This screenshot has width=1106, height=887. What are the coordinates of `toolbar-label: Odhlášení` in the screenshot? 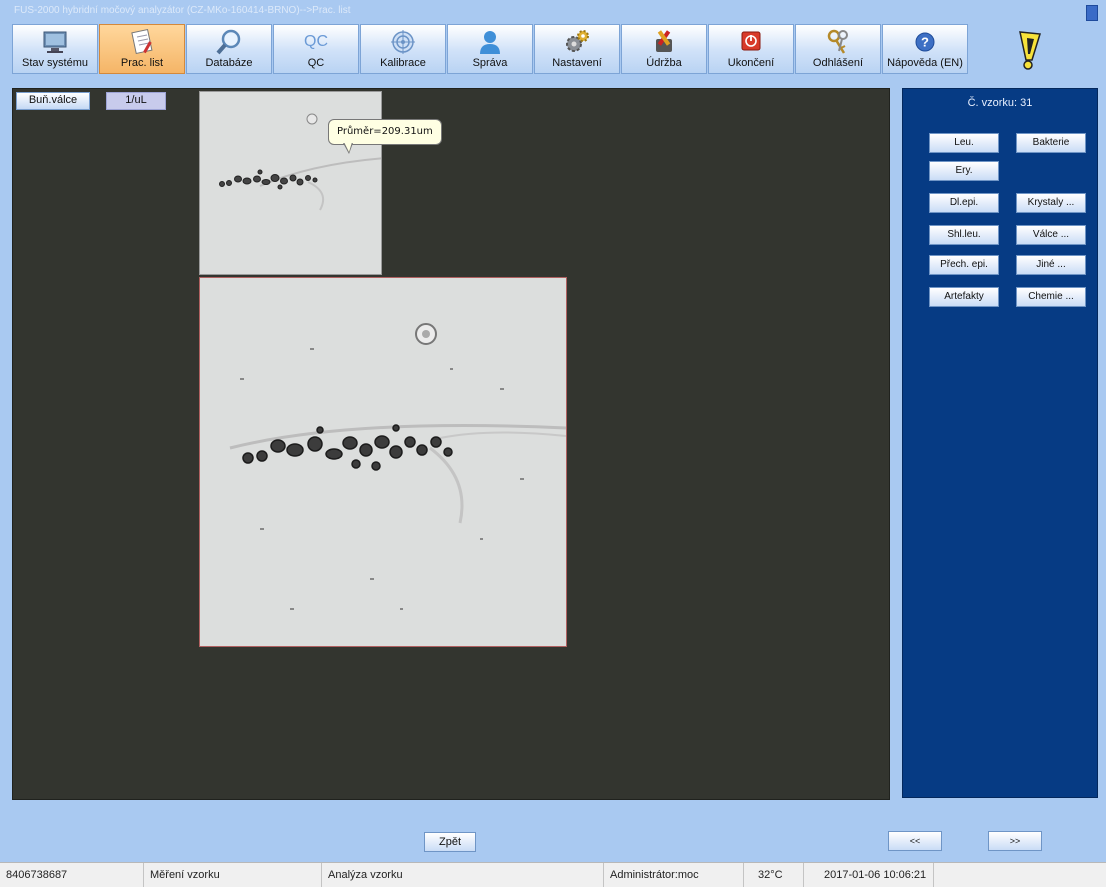 It's located at (838, 63).